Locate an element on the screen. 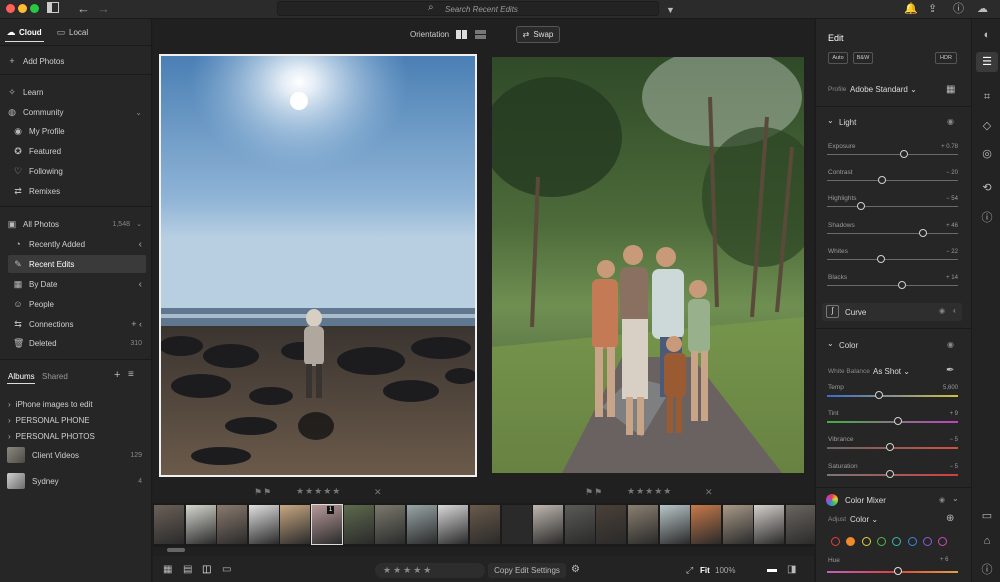 The image size is (1000, 582). add-connection-icon: + ‹ is located at coordinates (136, 324).